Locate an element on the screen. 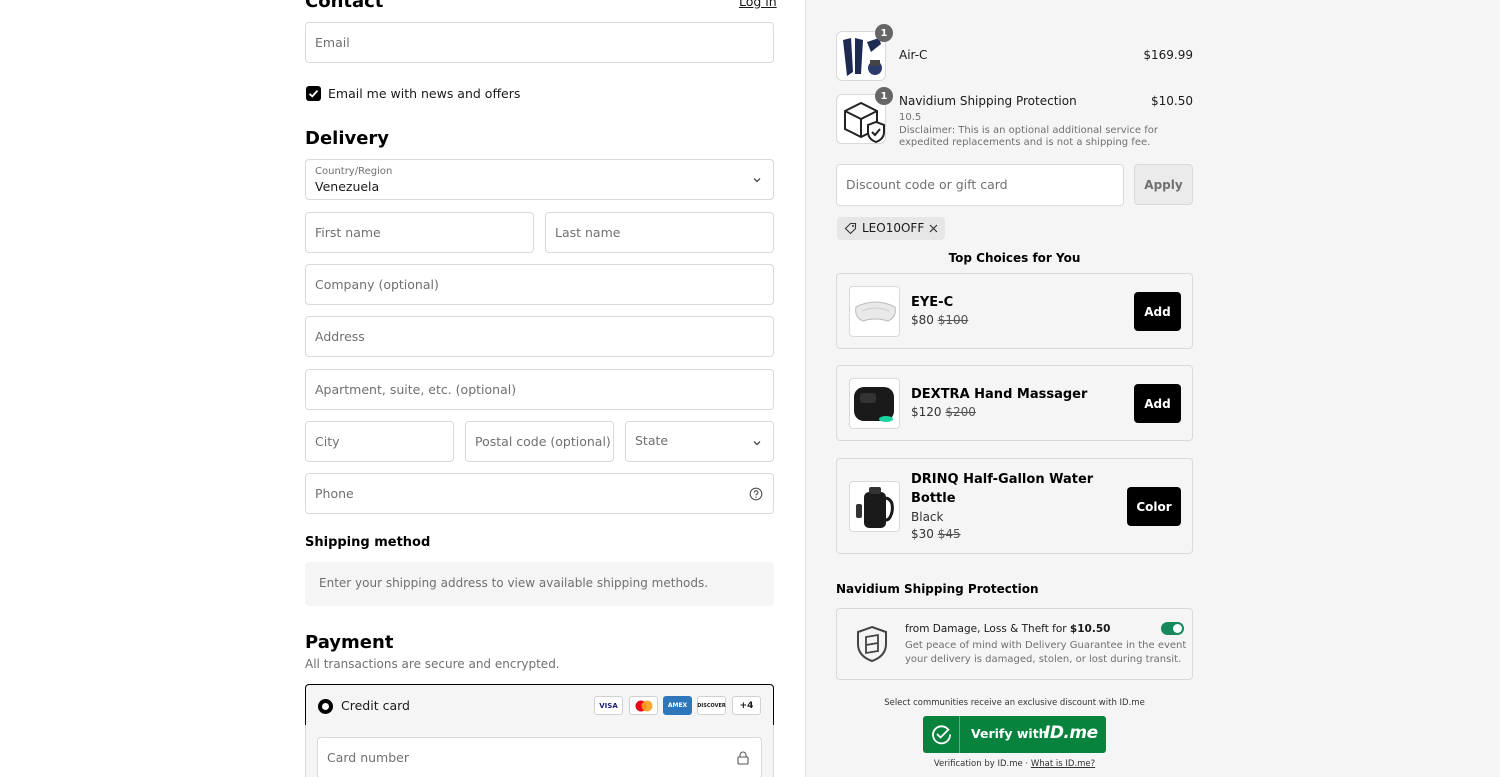 Image resolution: width=1500 pixels, height=777 pixels. protection-toggle is located at coordinates (1172, 628).